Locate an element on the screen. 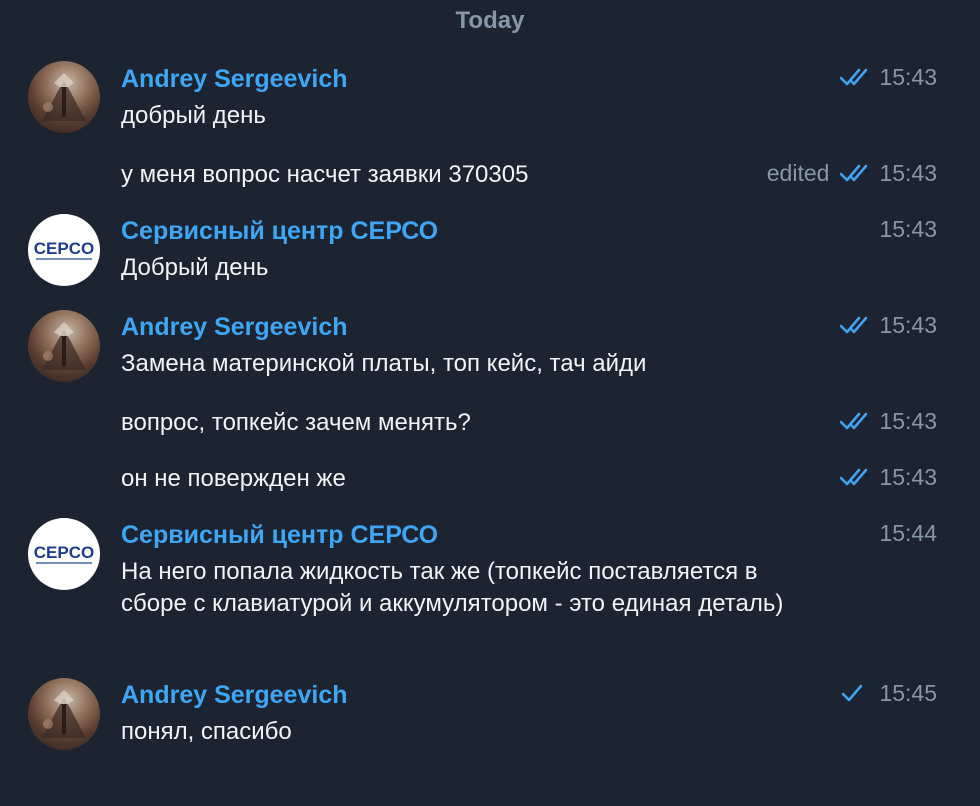 This screenshot has height=806, width=980. message-time: 15:44 is located at coordinates (908, 532).